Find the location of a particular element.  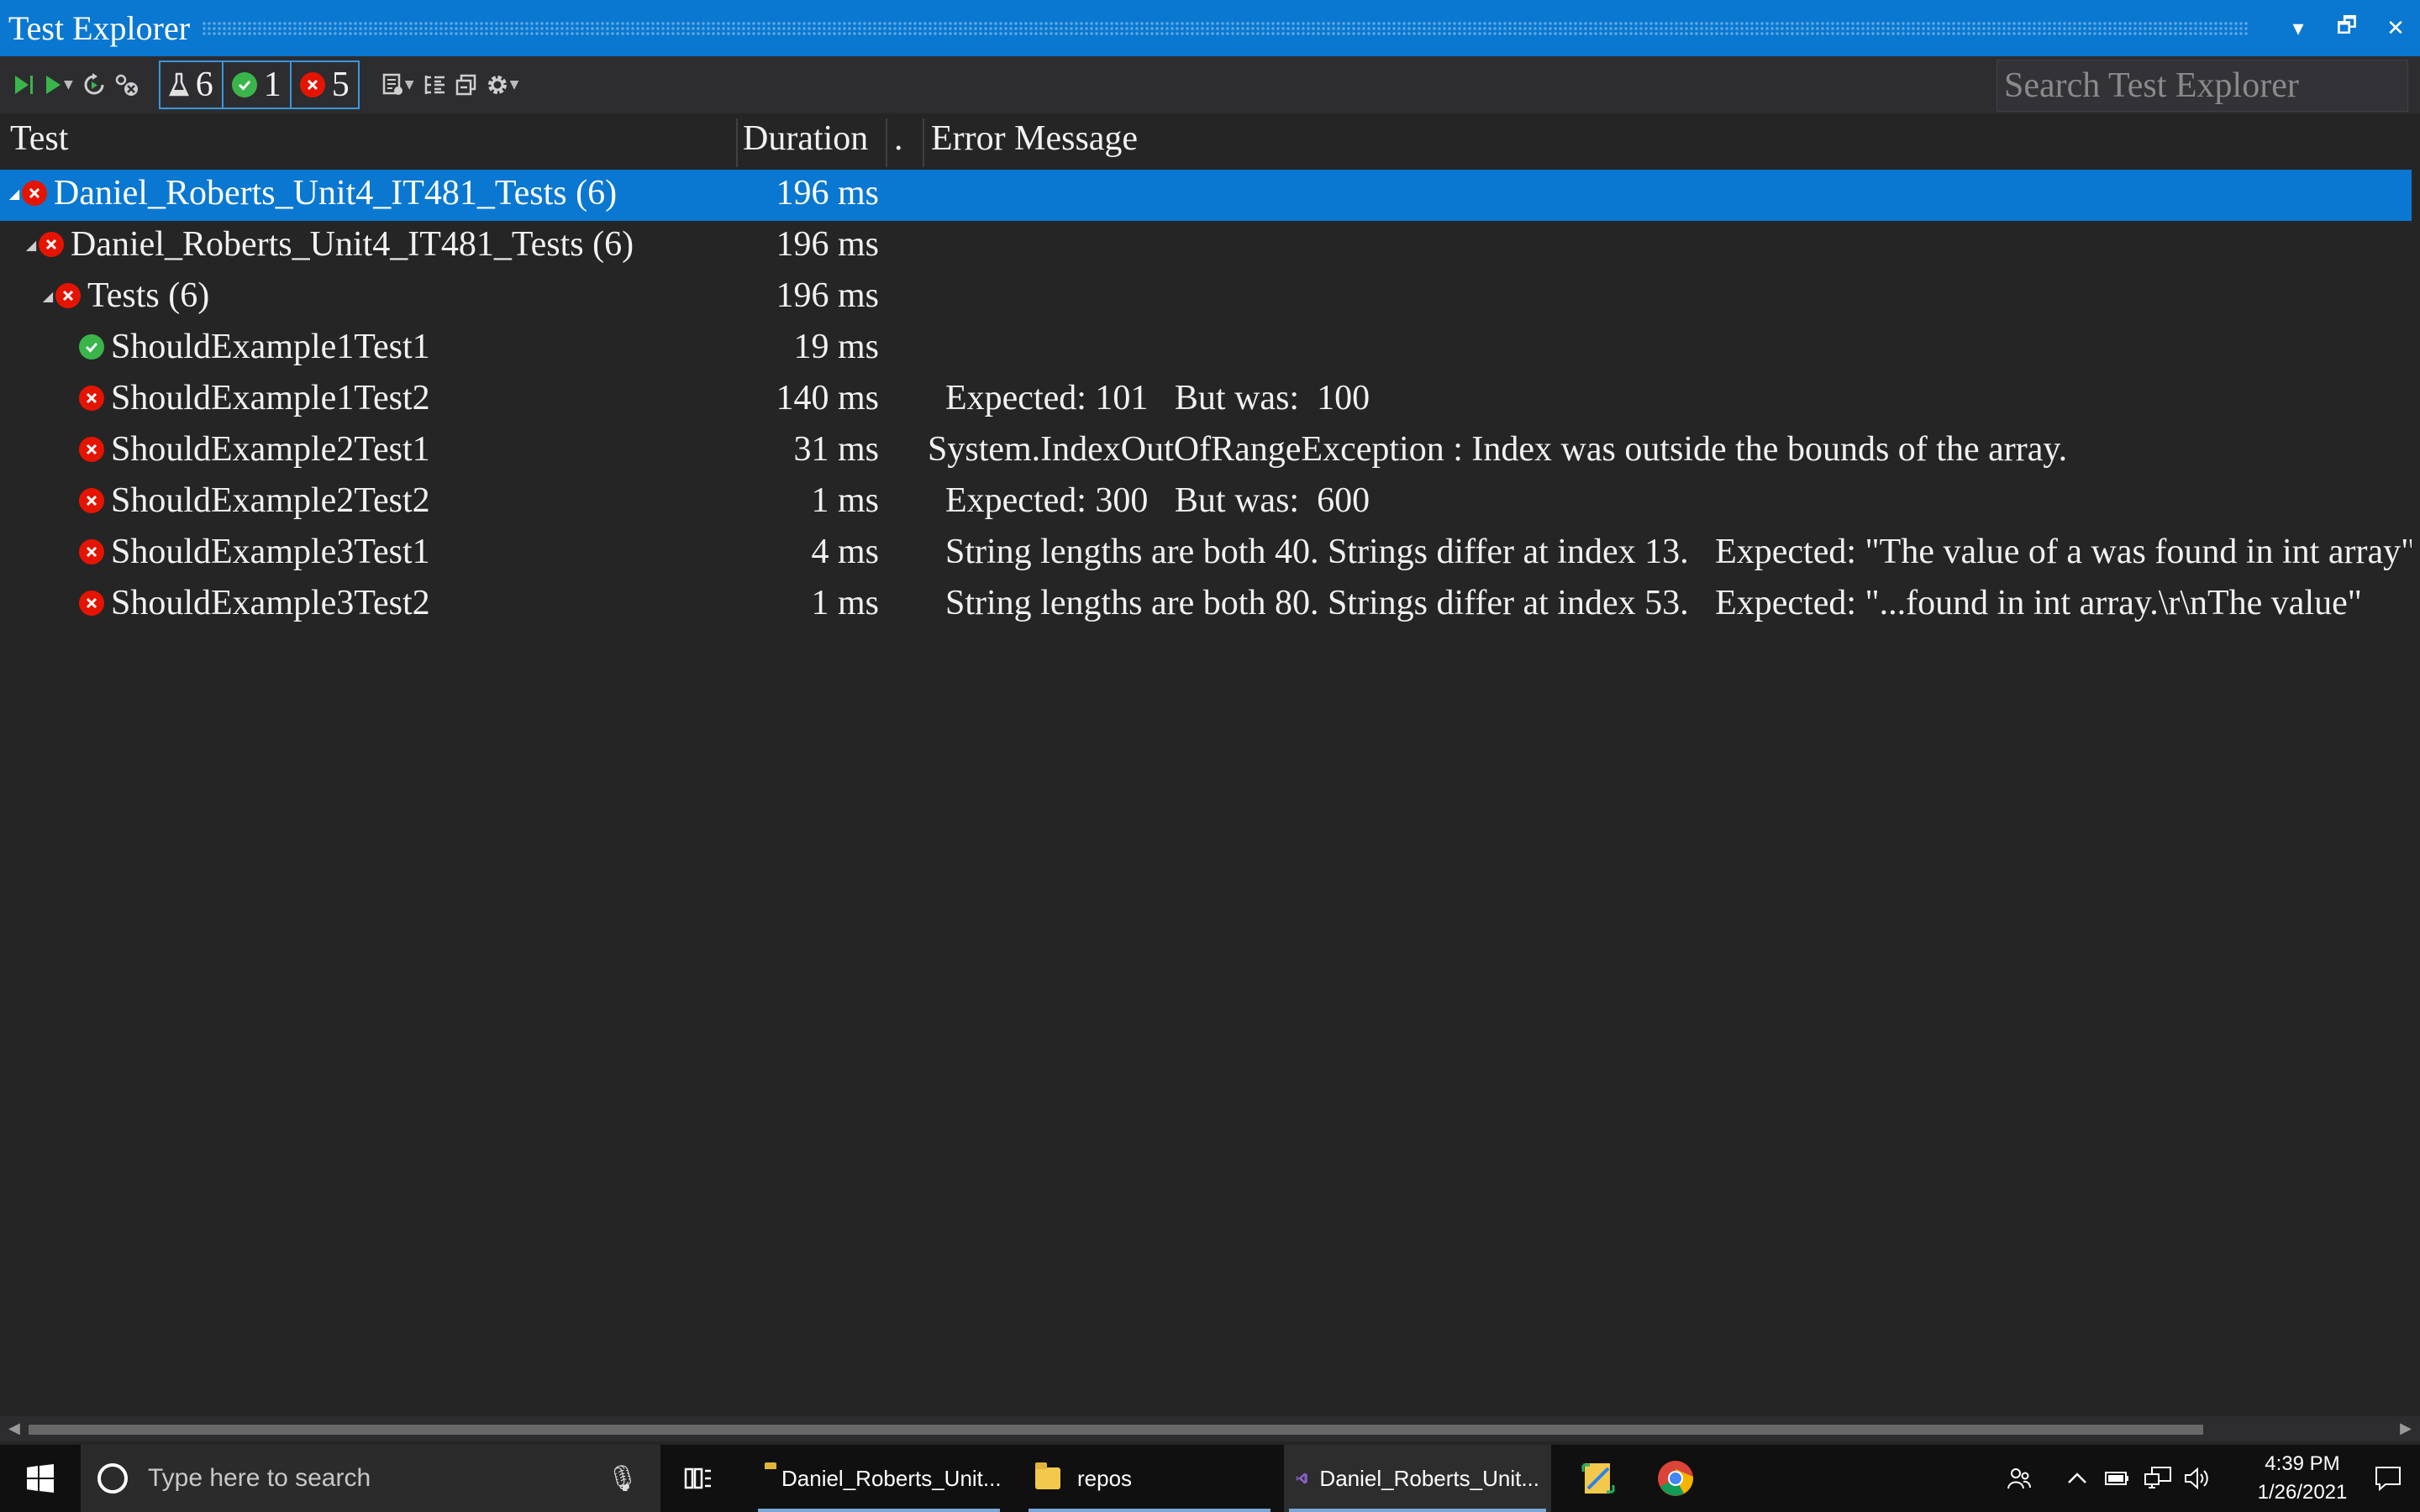

test-counters: 6 1 5 is located at coordinates (259, 84).